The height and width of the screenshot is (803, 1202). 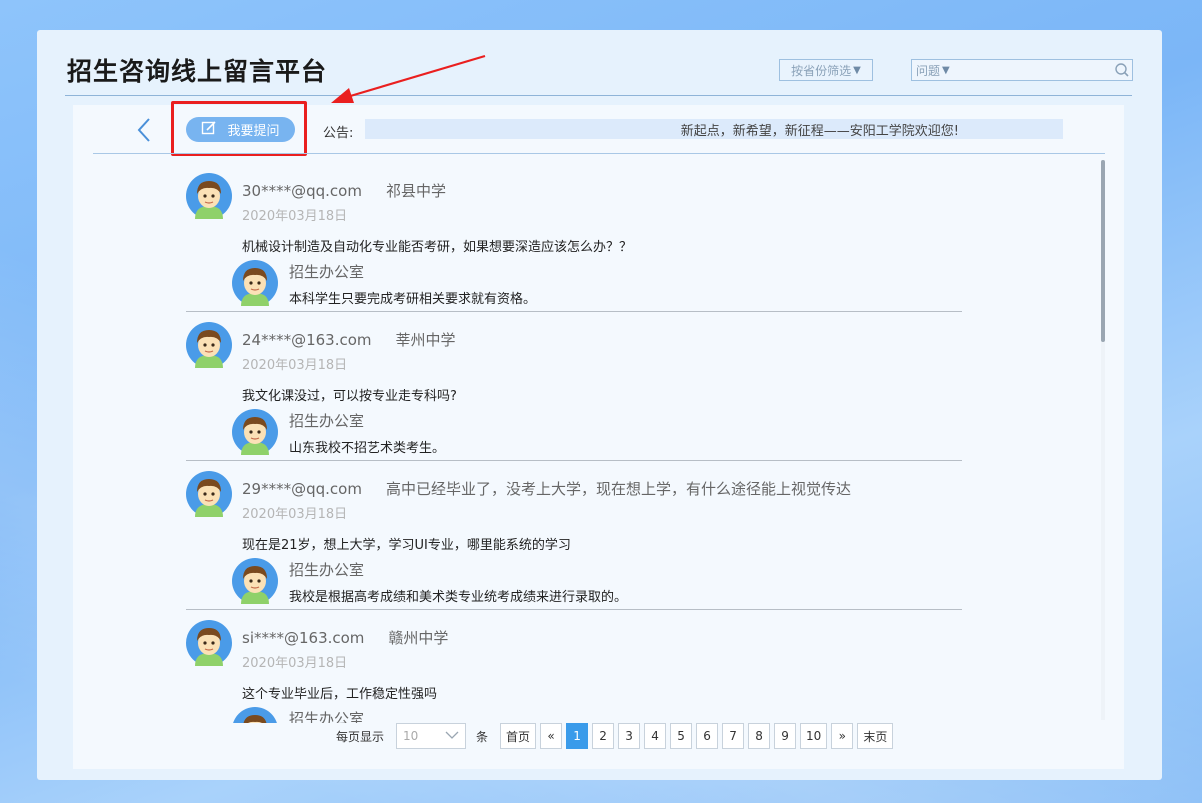 I want to click on per-page-value: 10, so click(x=411, y=736).